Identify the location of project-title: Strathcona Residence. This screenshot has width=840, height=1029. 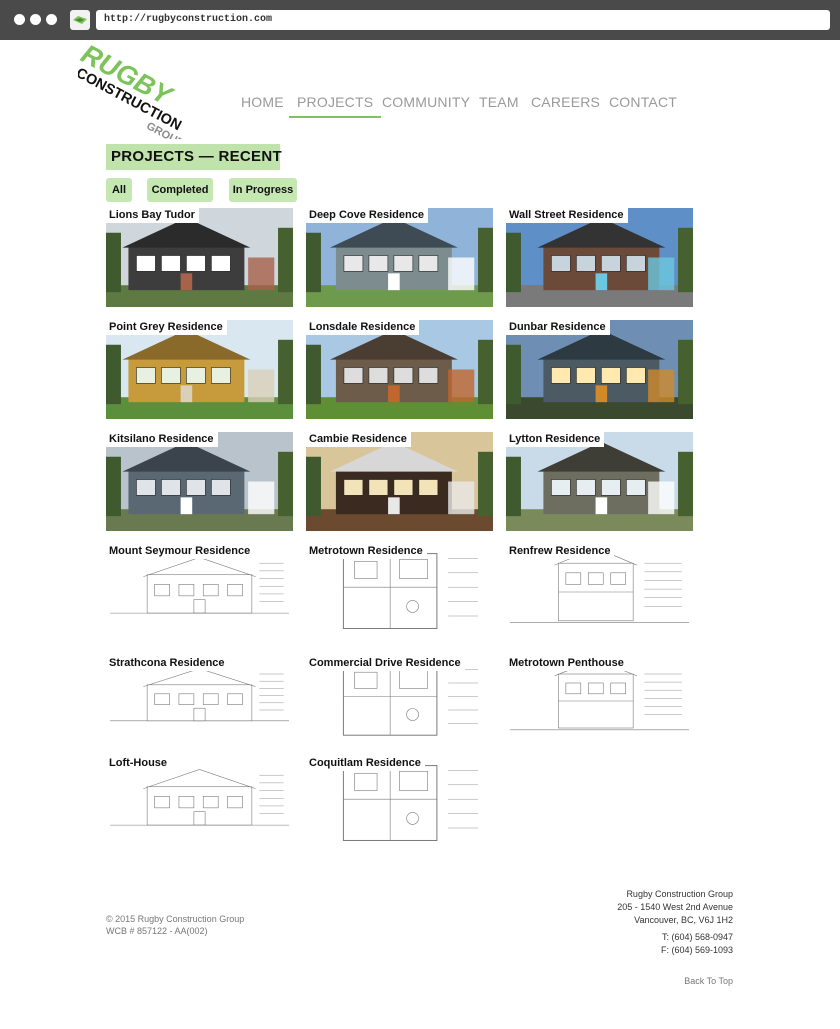
(167, 663).